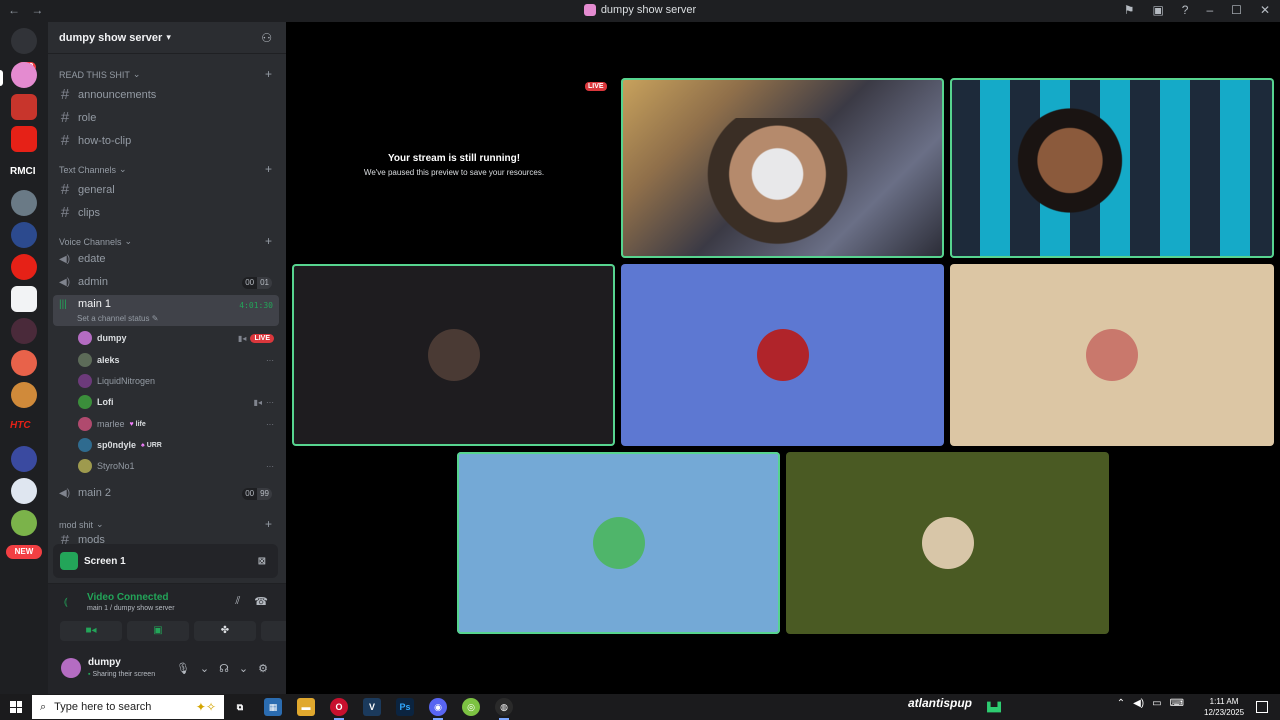  What do you see at coordinates (1150, 703) in the screenshot?
I see `system-tray: ⌃ ◀) ▭ ⌨` at bounding box center [1150, 703].